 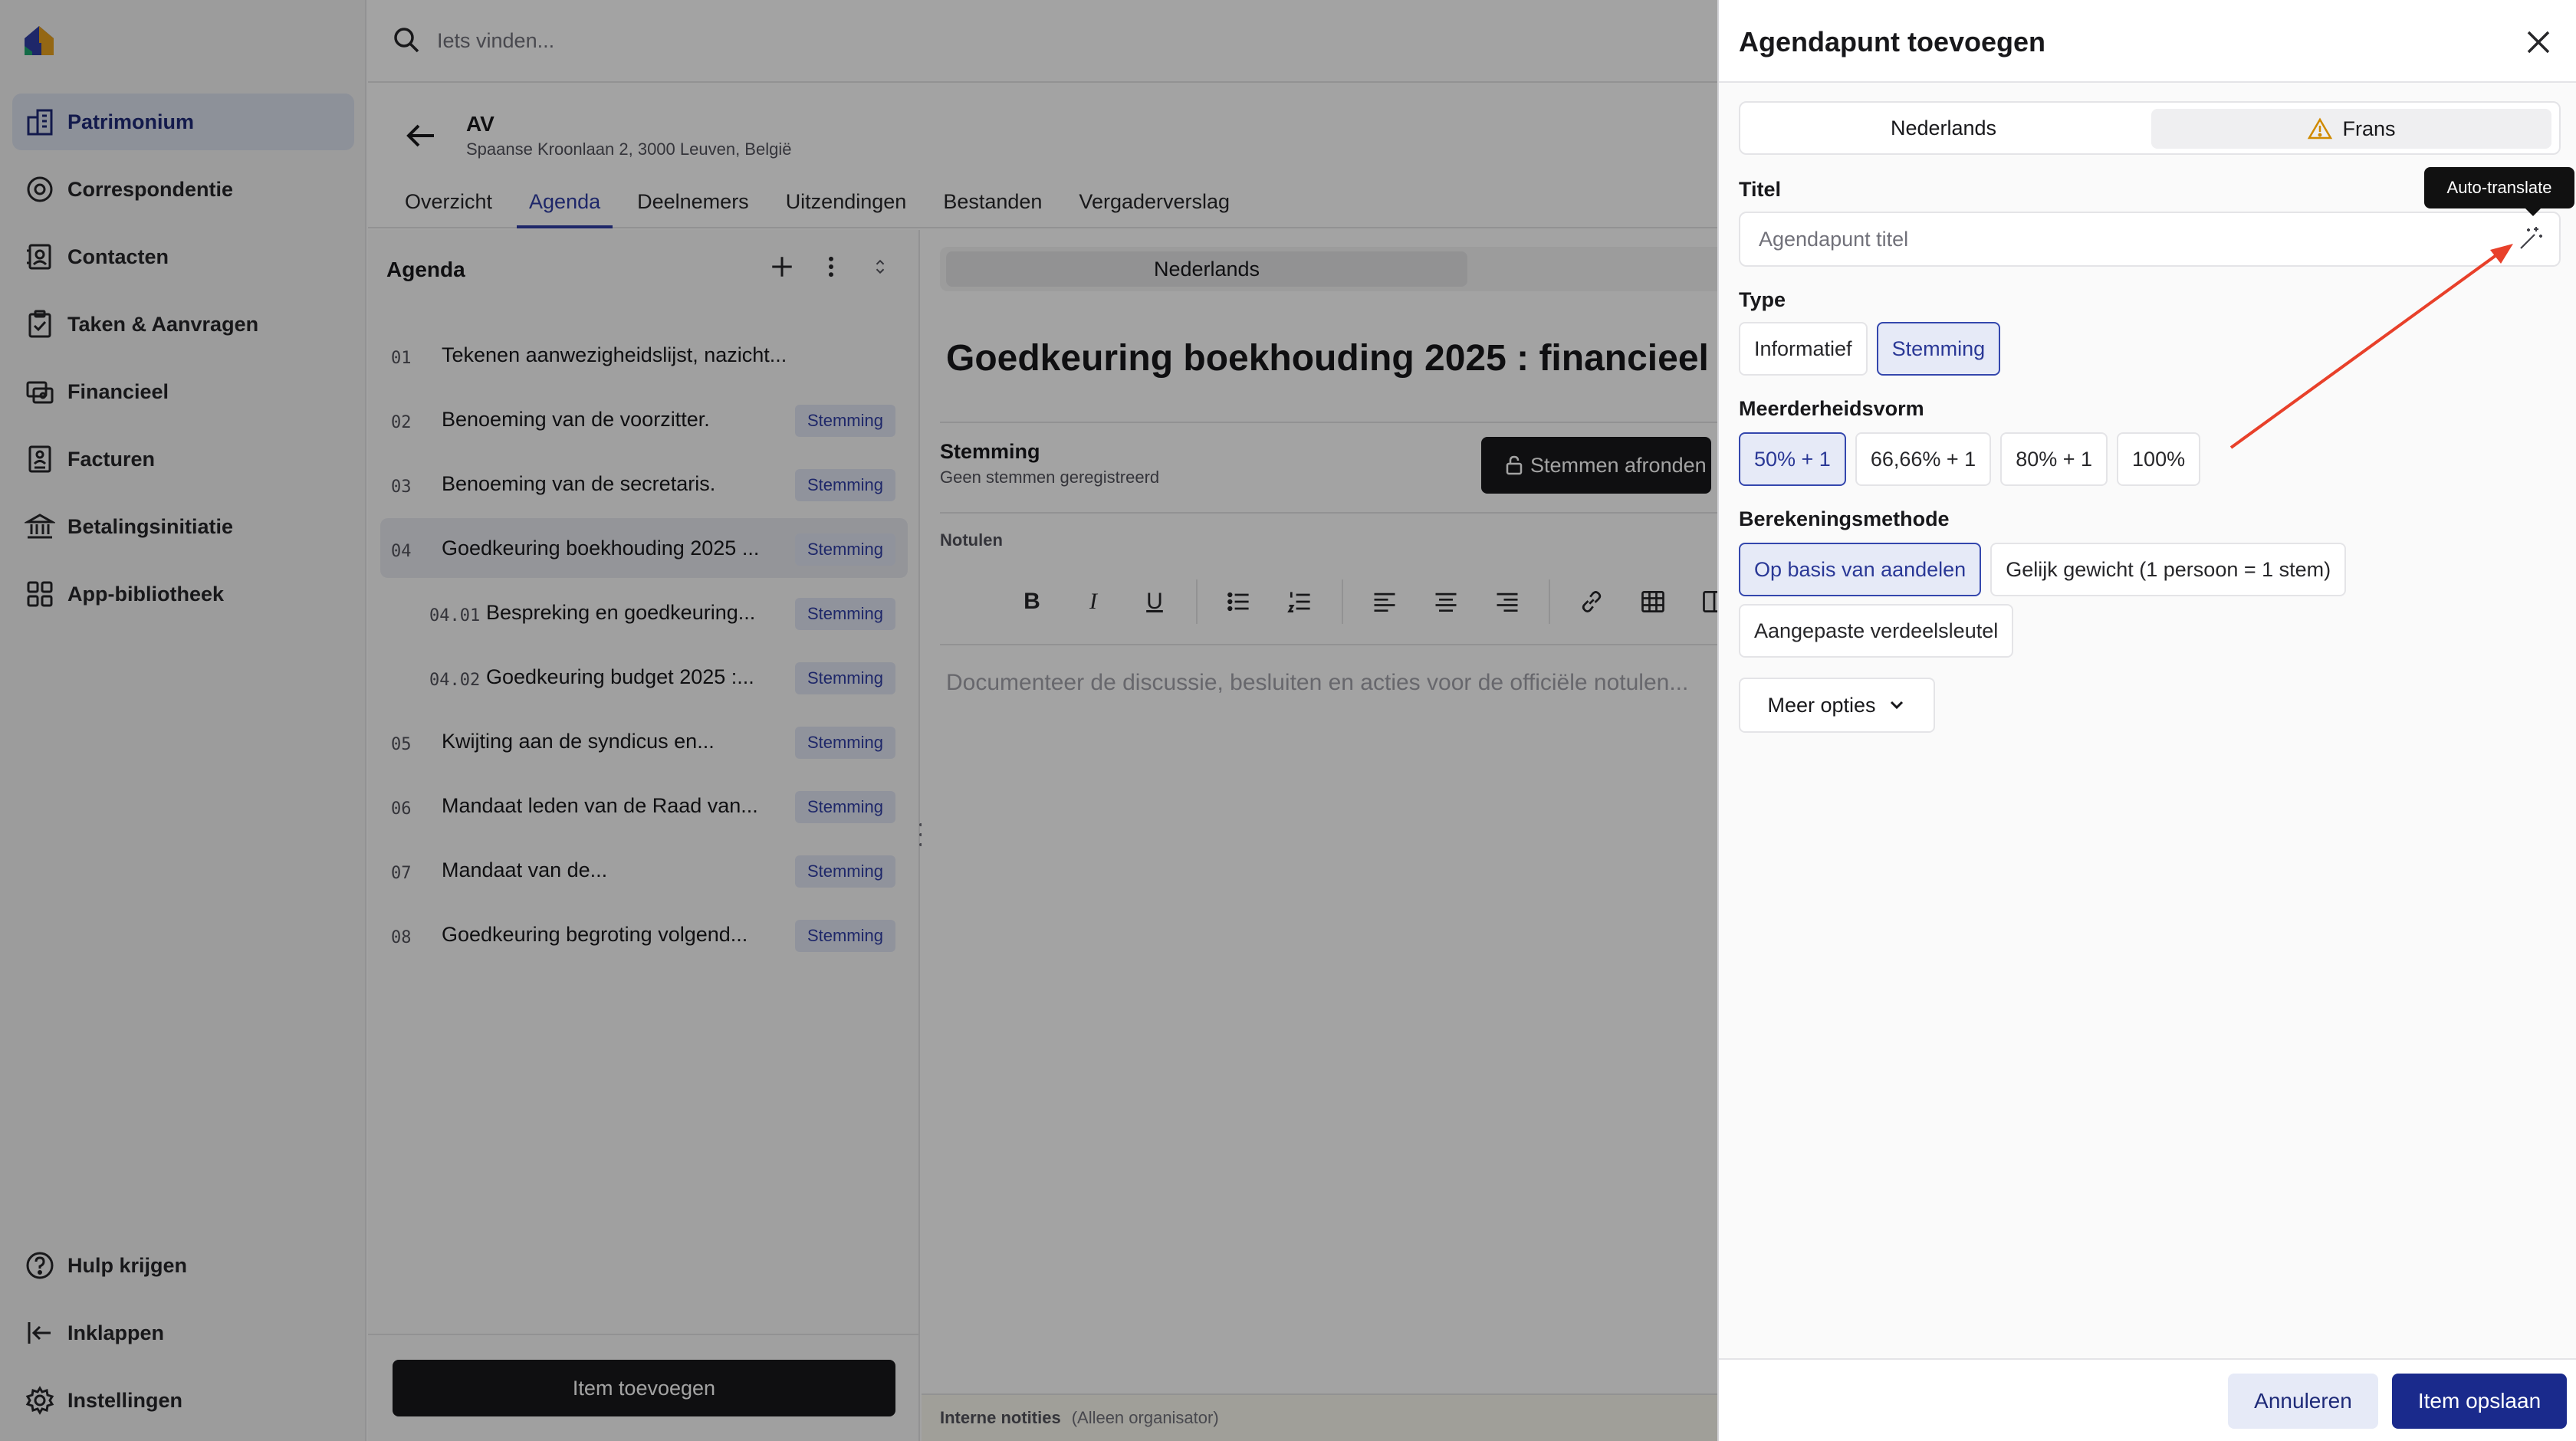 I want to click on drawer-language-tab-nl: Nederlands, so click(x=1944, y=128).